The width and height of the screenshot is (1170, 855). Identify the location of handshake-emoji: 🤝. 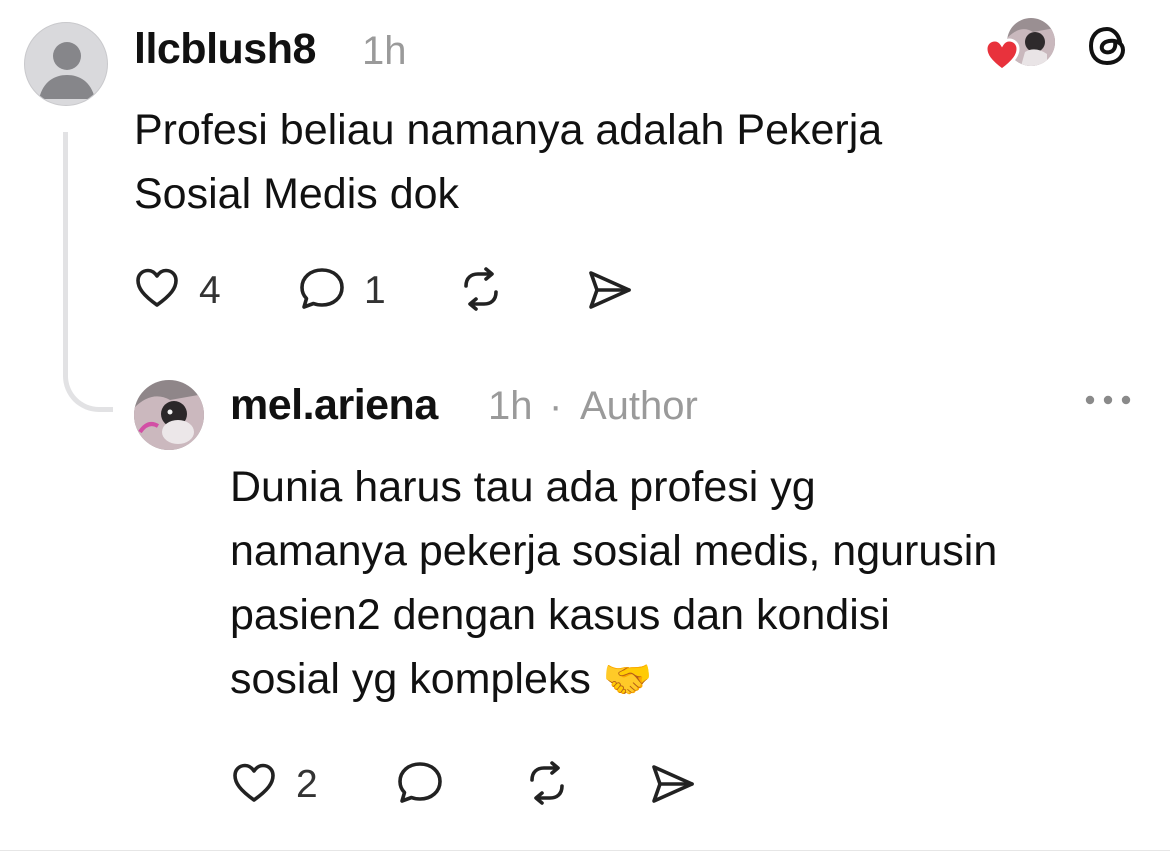
(627, 680).